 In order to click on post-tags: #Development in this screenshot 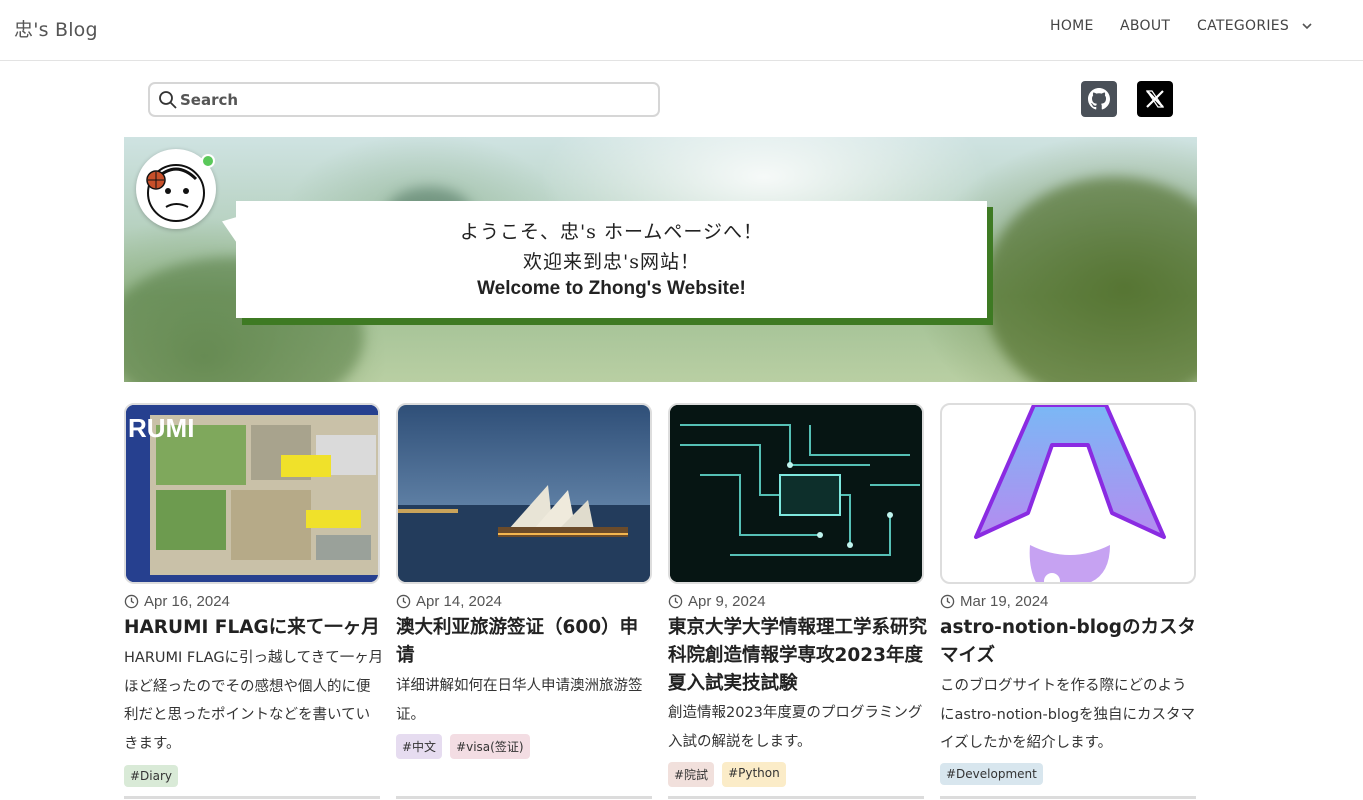, I will do `click(991, 774)`.